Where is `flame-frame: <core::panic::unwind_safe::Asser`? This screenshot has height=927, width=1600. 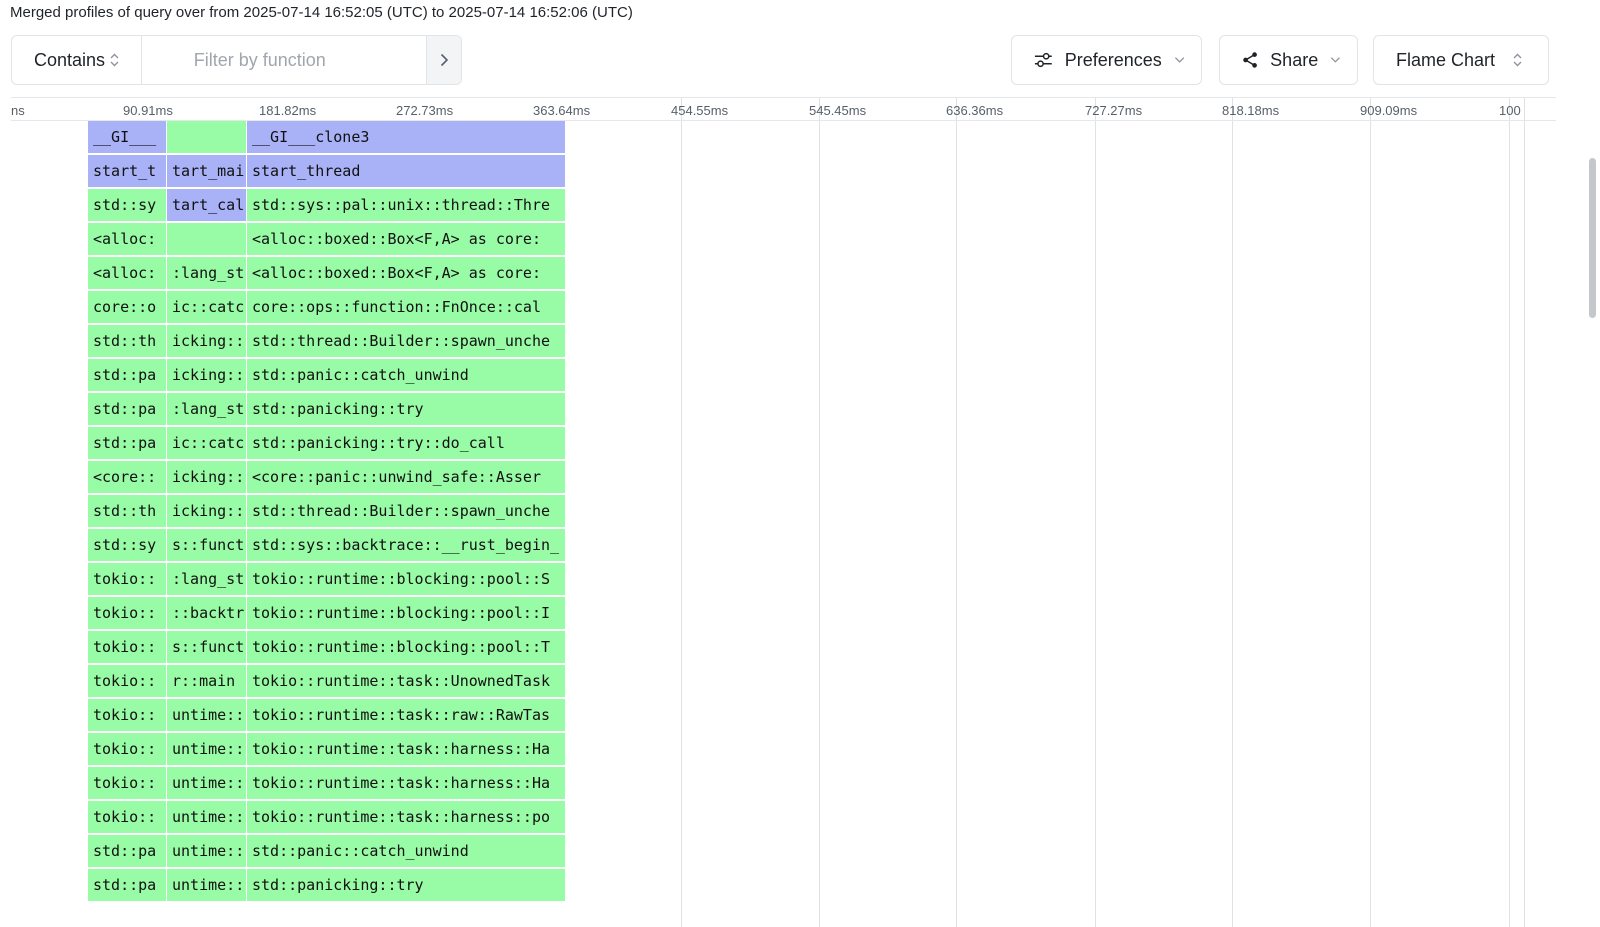 flame-frame: <core::panic::unwind_safe::Asser is located at coordinates (406, 477).